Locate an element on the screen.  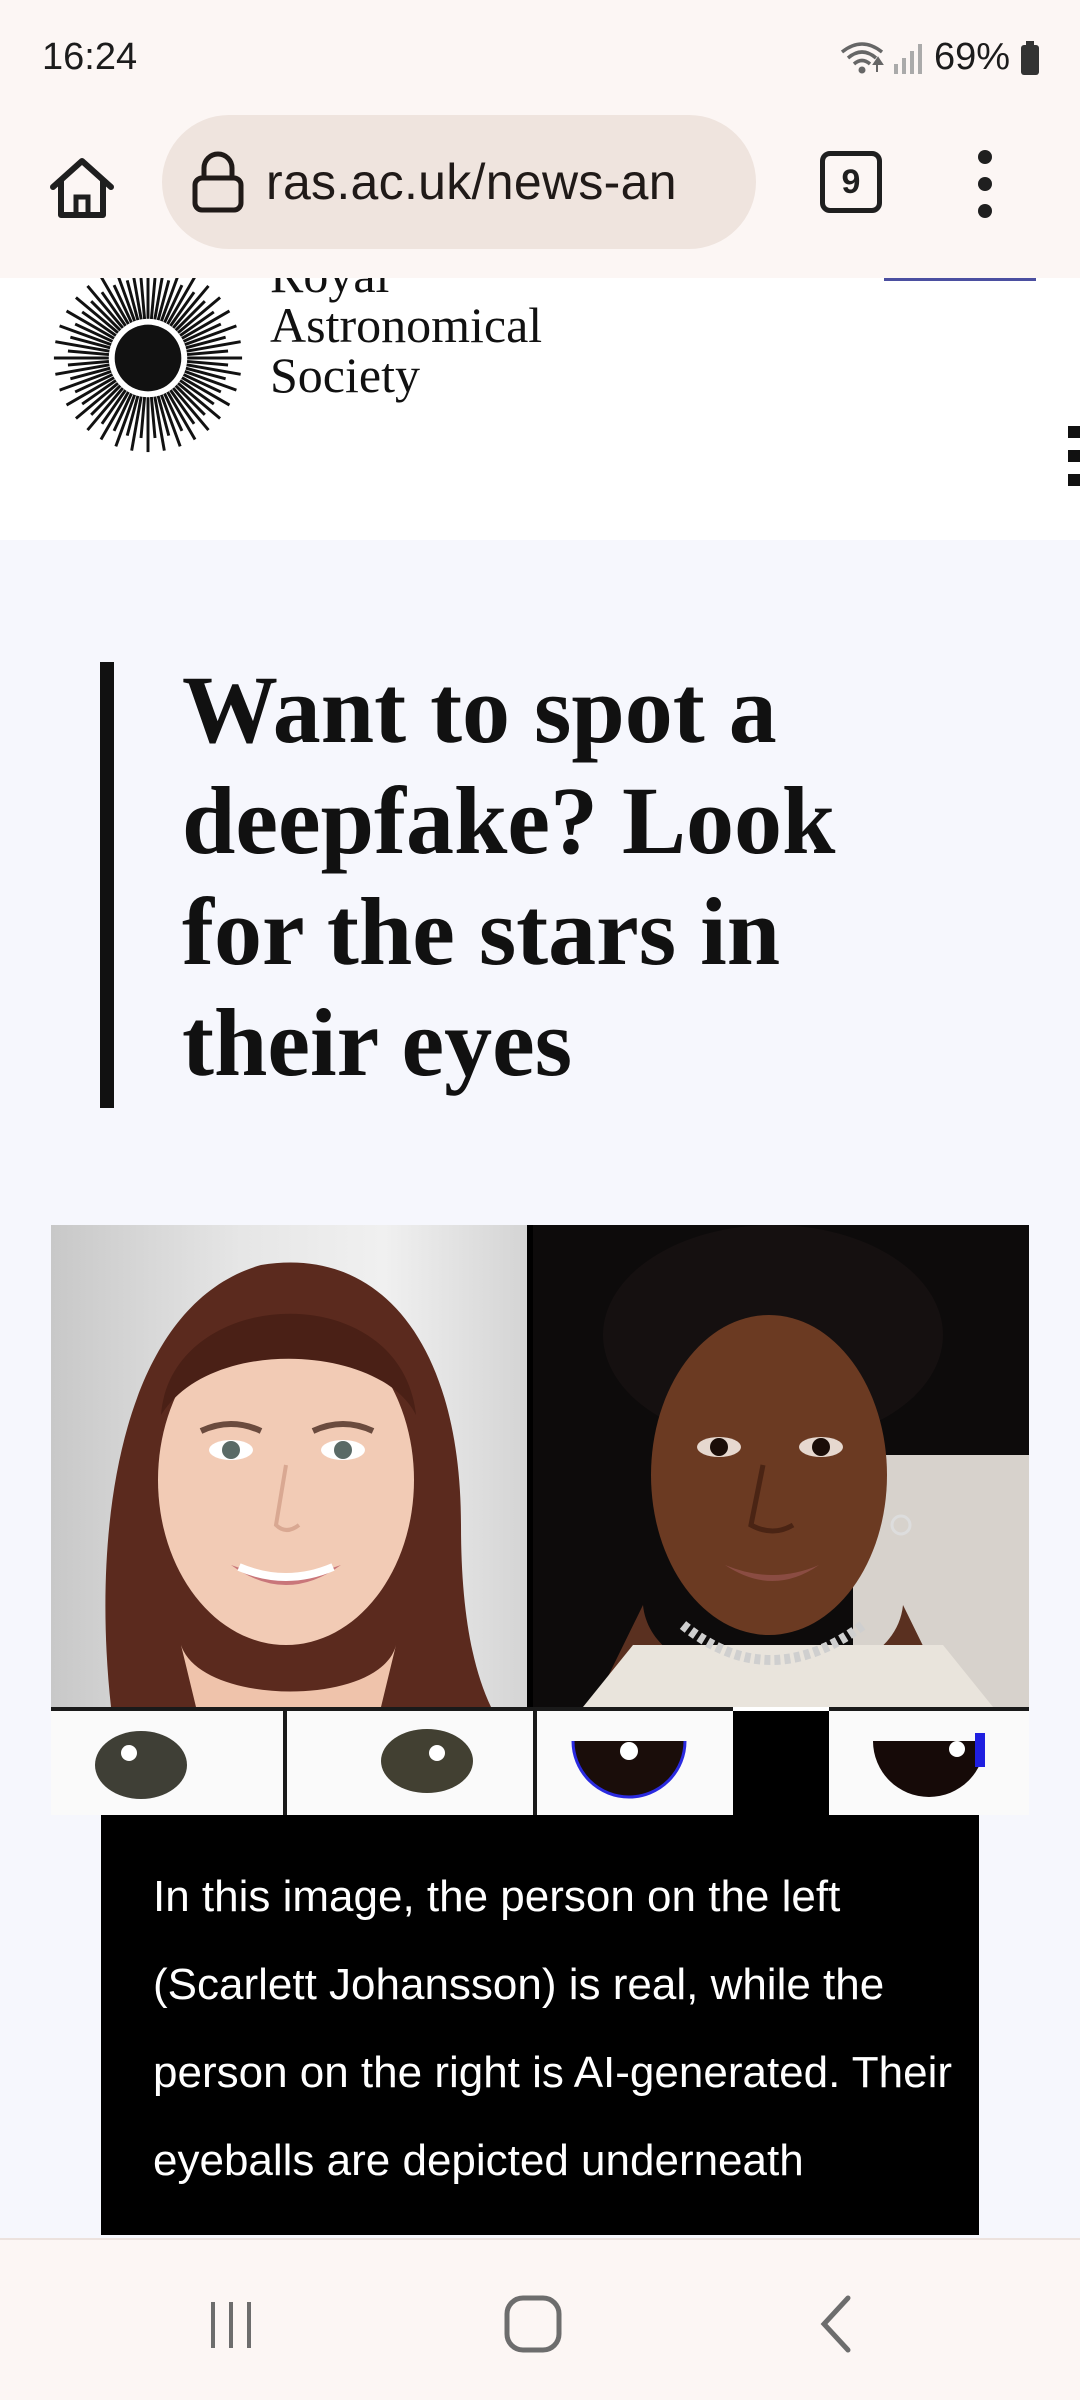
system-nav-bar is located at coordinates (540, 2319).